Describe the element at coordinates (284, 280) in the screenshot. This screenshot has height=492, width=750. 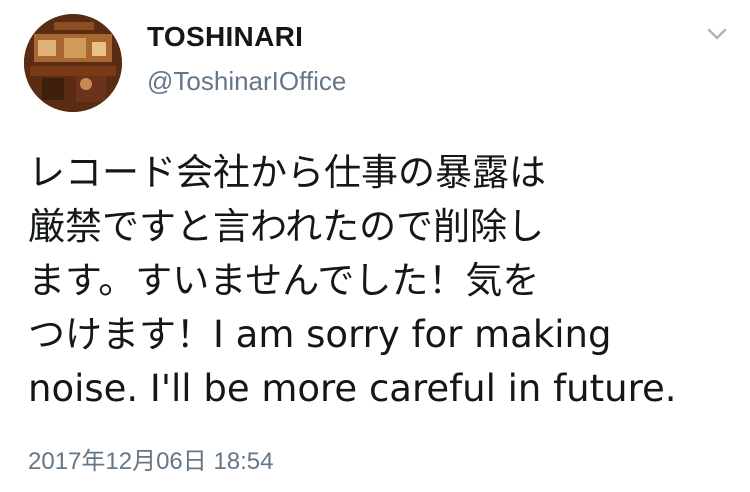
I see `tweet-text-line: ます。すいませんでした！気を` at that location.